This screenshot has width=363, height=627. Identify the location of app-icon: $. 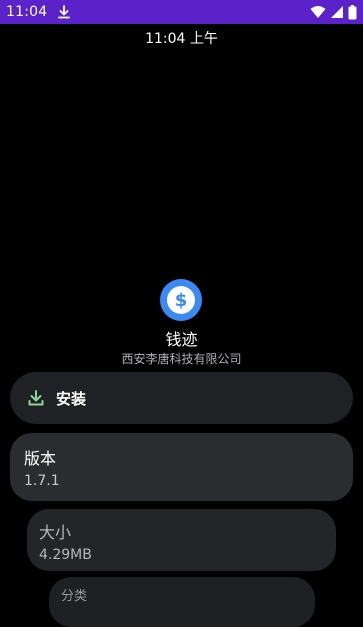
(181, 300).